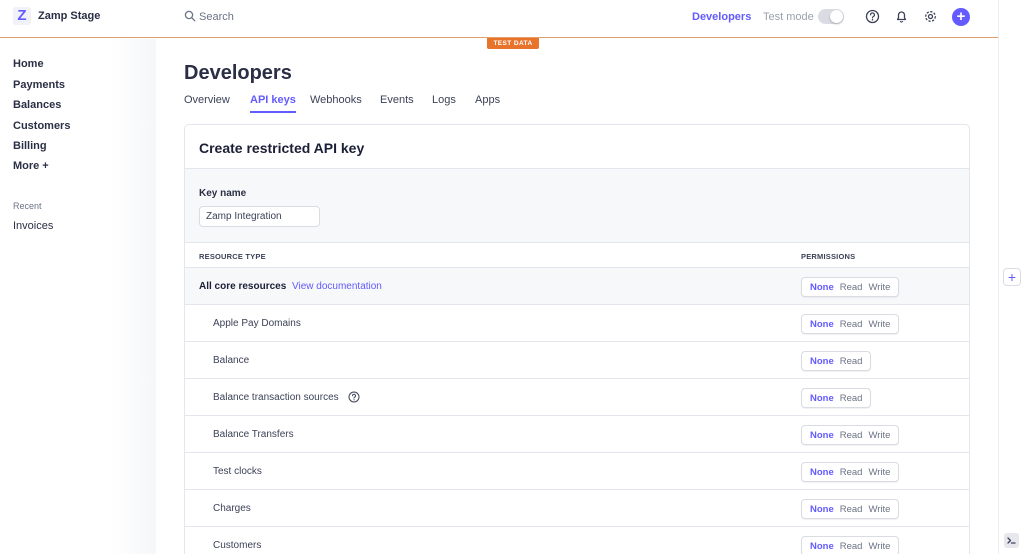  I want to click on sidebar-item-payments: Payments, so click(39, 85).